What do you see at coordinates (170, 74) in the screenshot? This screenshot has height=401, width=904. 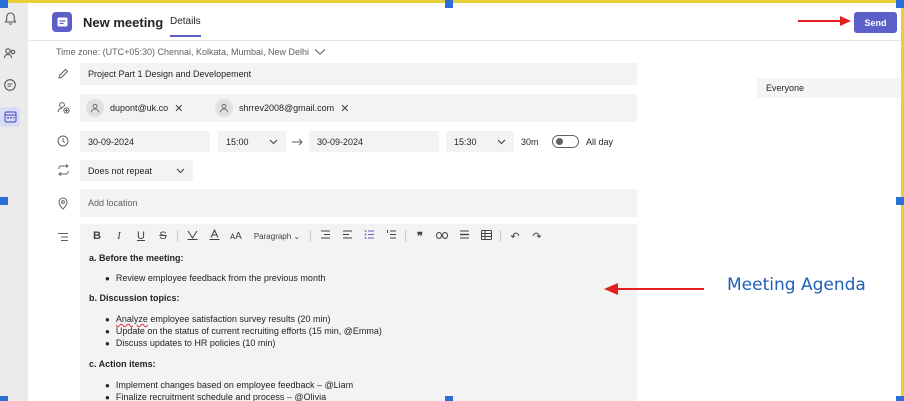 I see `title-value: Project Part 1 Design and Developement` at bounding box center [170, 74].